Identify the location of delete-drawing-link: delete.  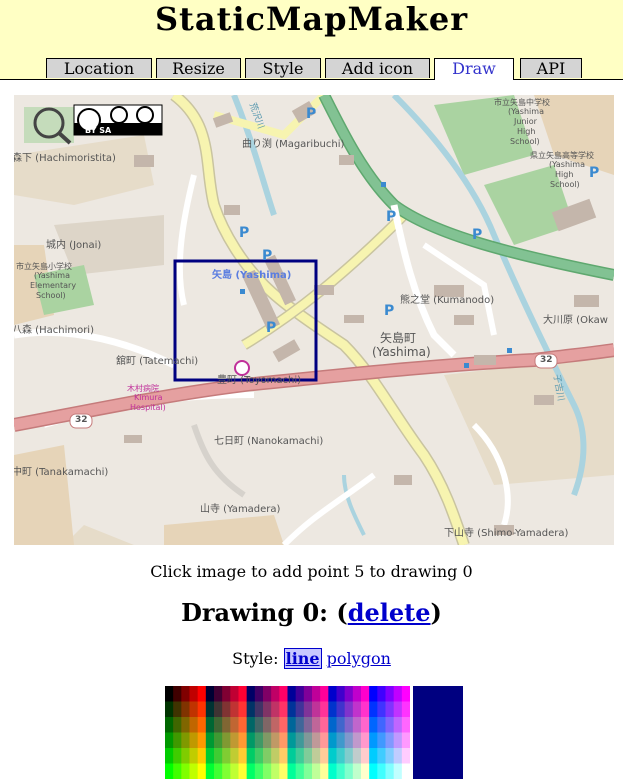
(389, 612).